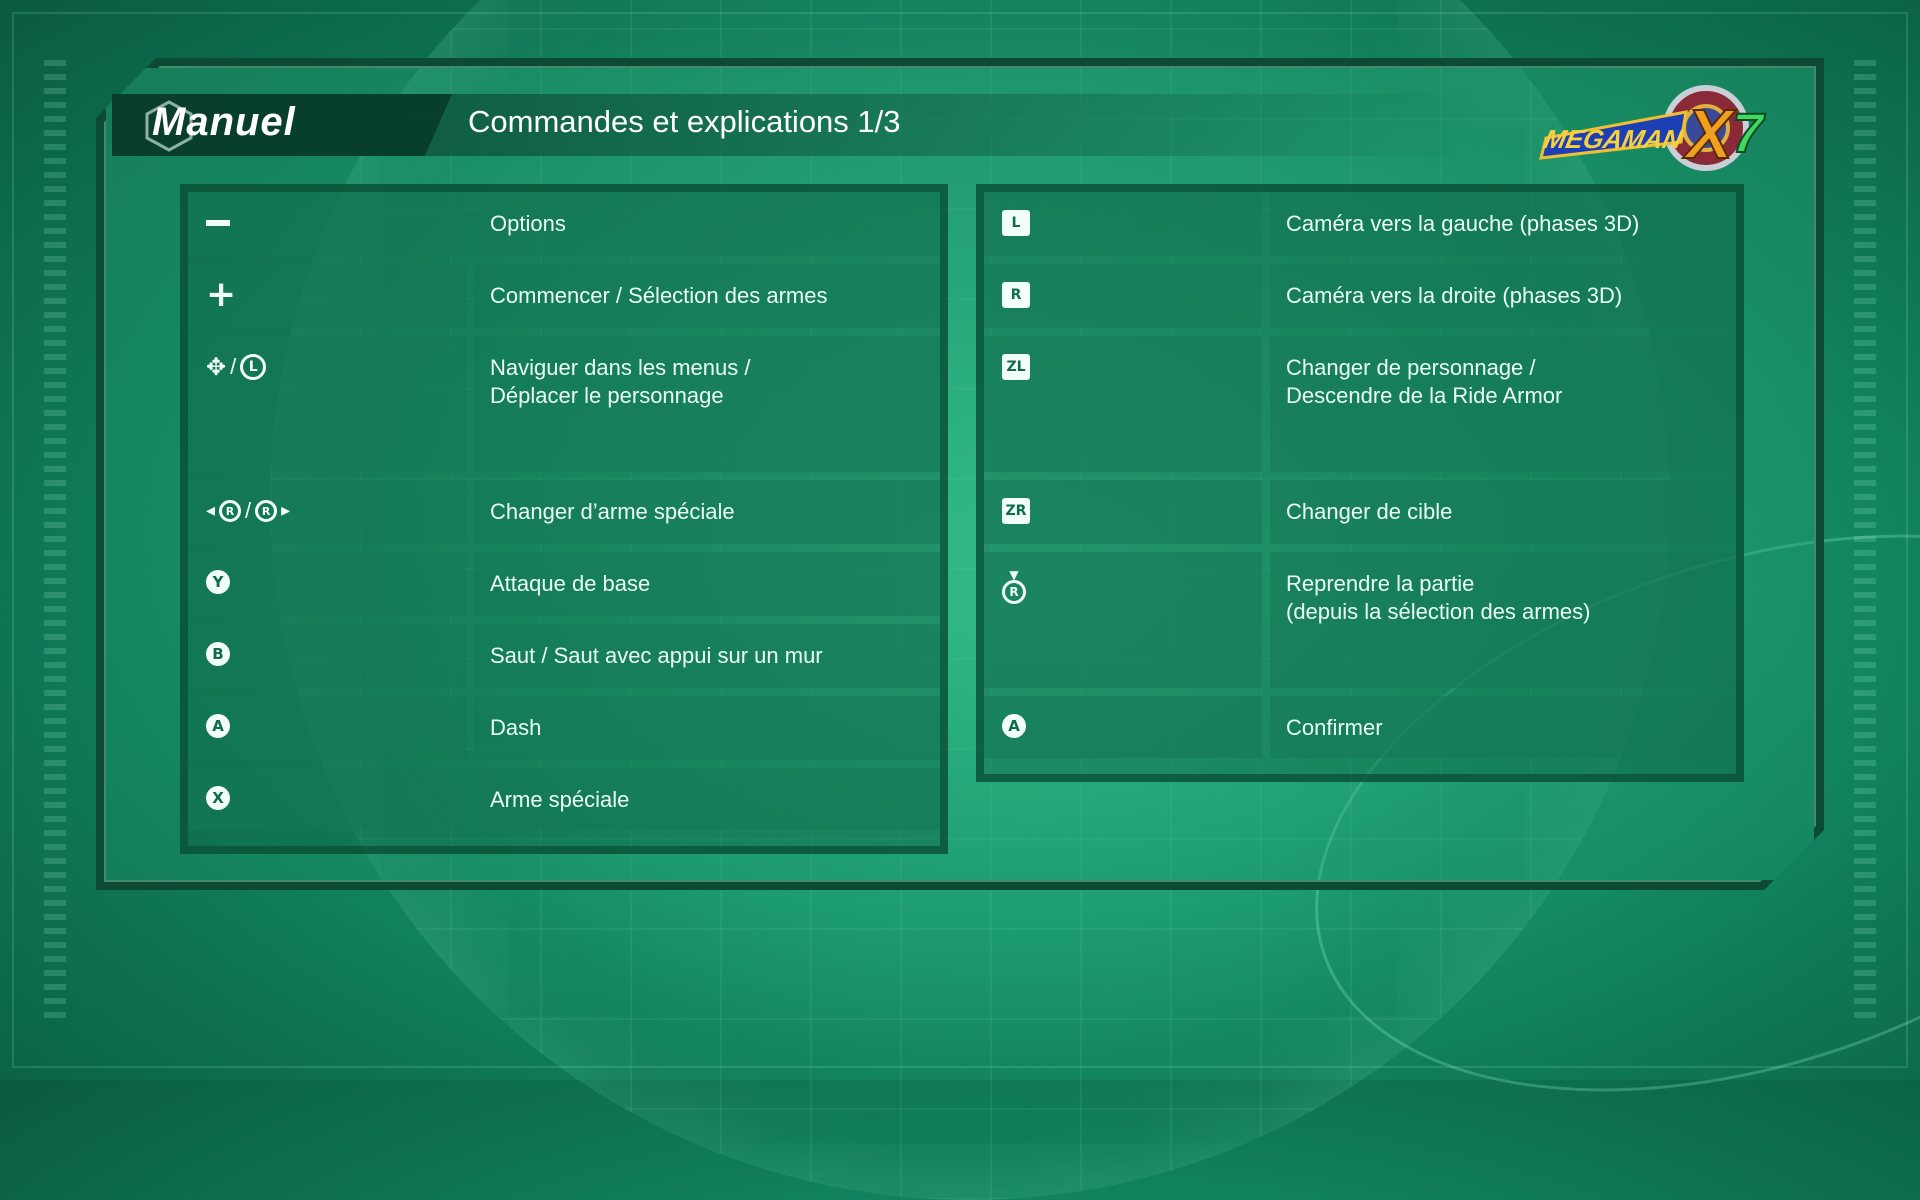  I want to click on control-row: L Caméra vers la gauche (phases 3D), so click(1360, 224).